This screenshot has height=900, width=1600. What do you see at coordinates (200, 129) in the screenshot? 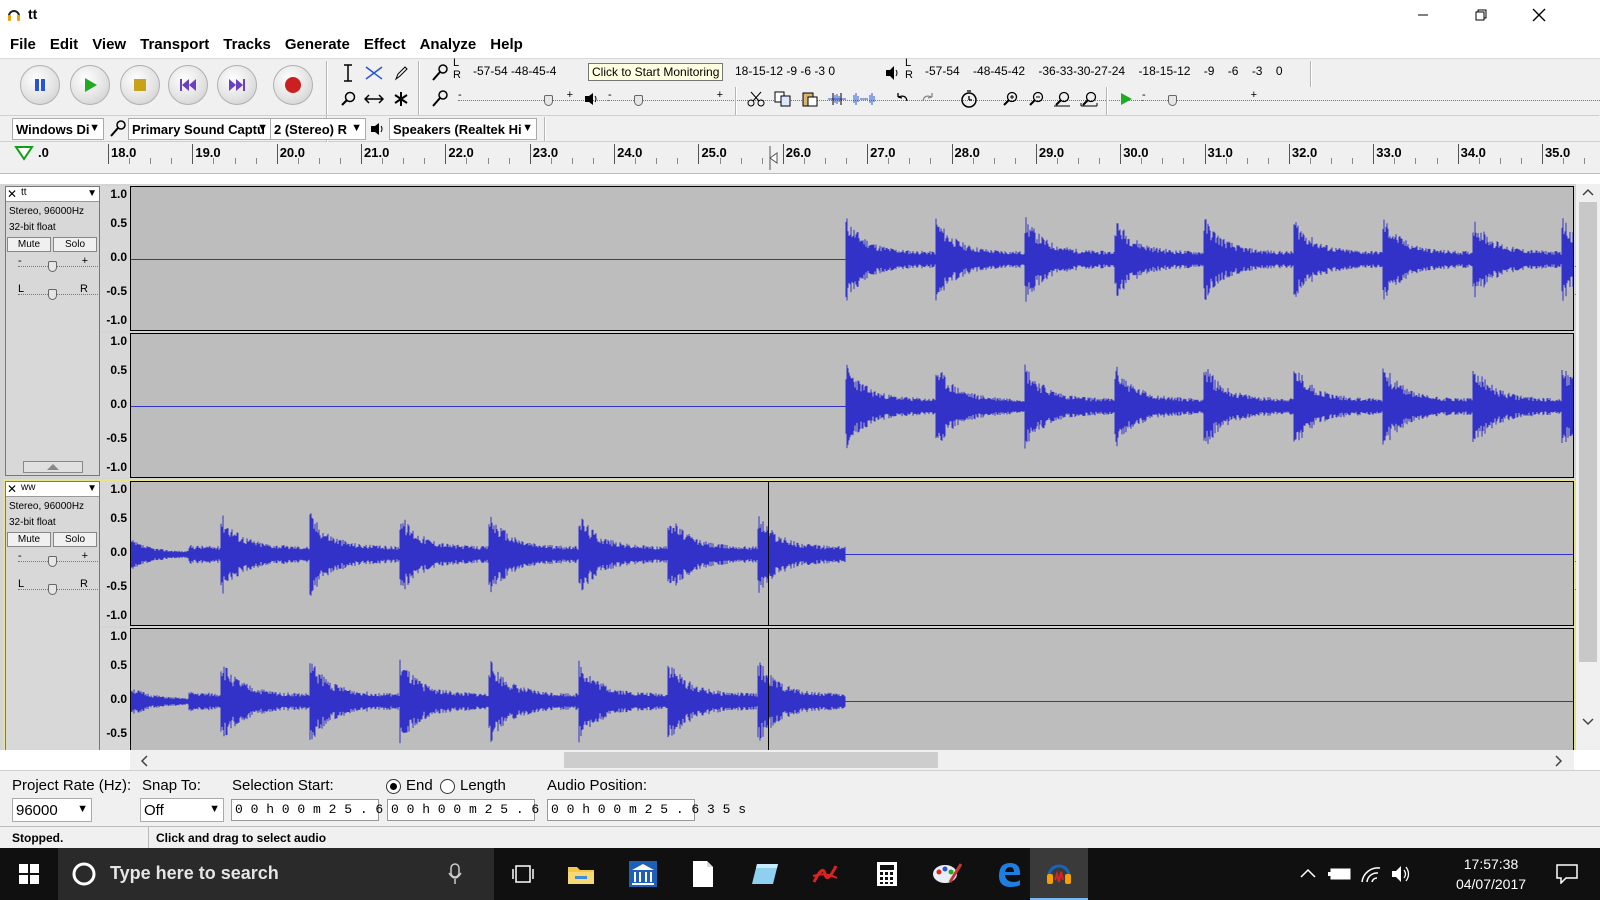
I see `recording-device-dropdown: Primary Sound Captu ▼` at bounding box center [200, 129].